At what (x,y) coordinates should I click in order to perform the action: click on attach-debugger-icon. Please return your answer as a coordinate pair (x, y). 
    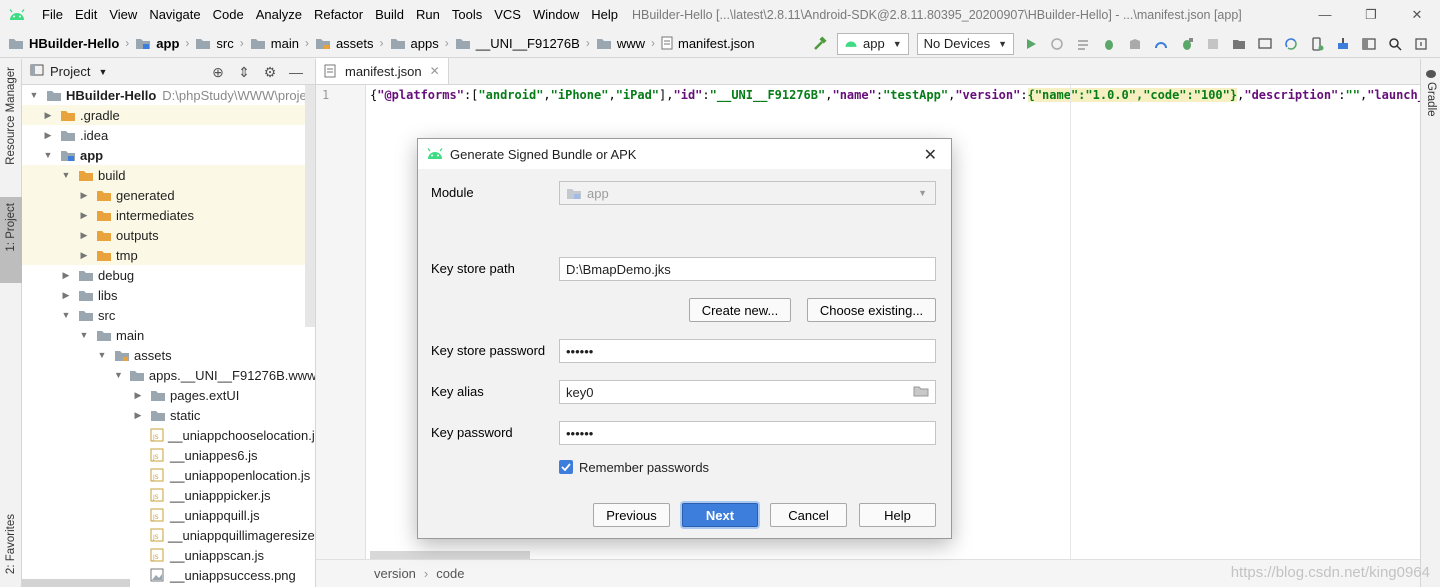
    Looking at the image, I should click on (1187, 44).